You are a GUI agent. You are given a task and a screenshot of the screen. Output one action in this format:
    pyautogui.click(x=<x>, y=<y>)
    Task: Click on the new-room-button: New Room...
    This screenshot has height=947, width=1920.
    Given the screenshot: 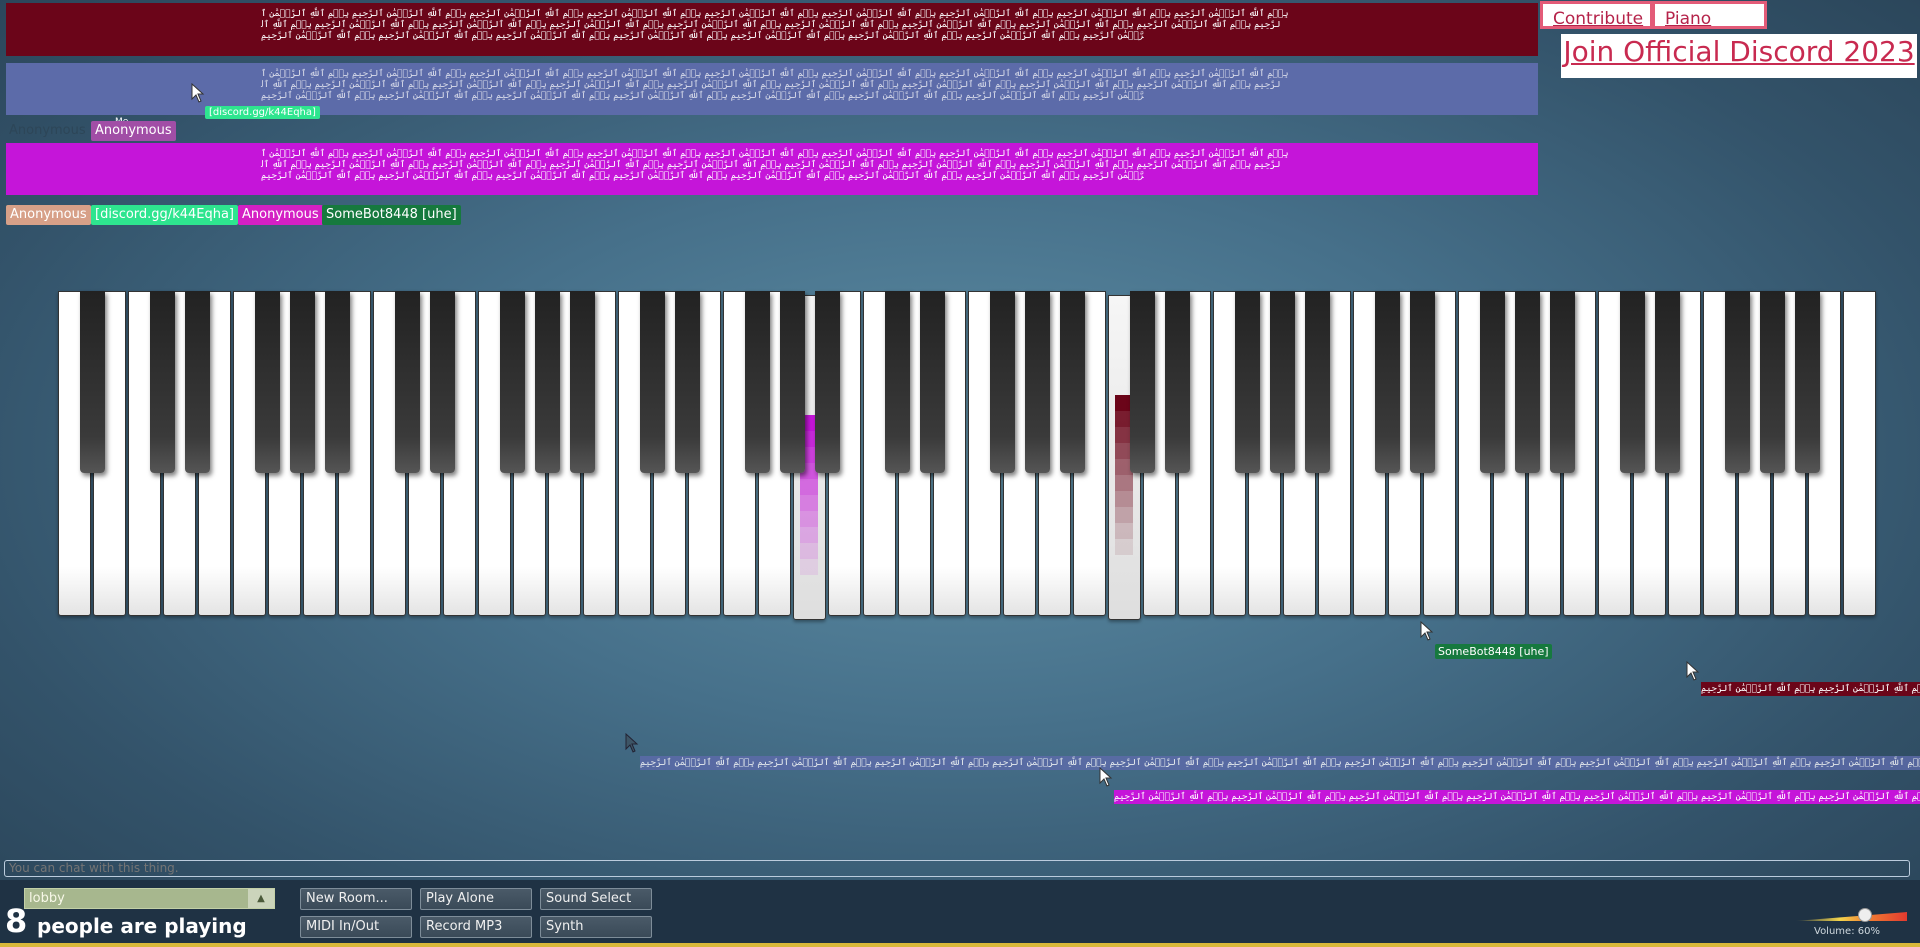 What is the action you would take?
    pyautogui.click(x=356, y=899)
    